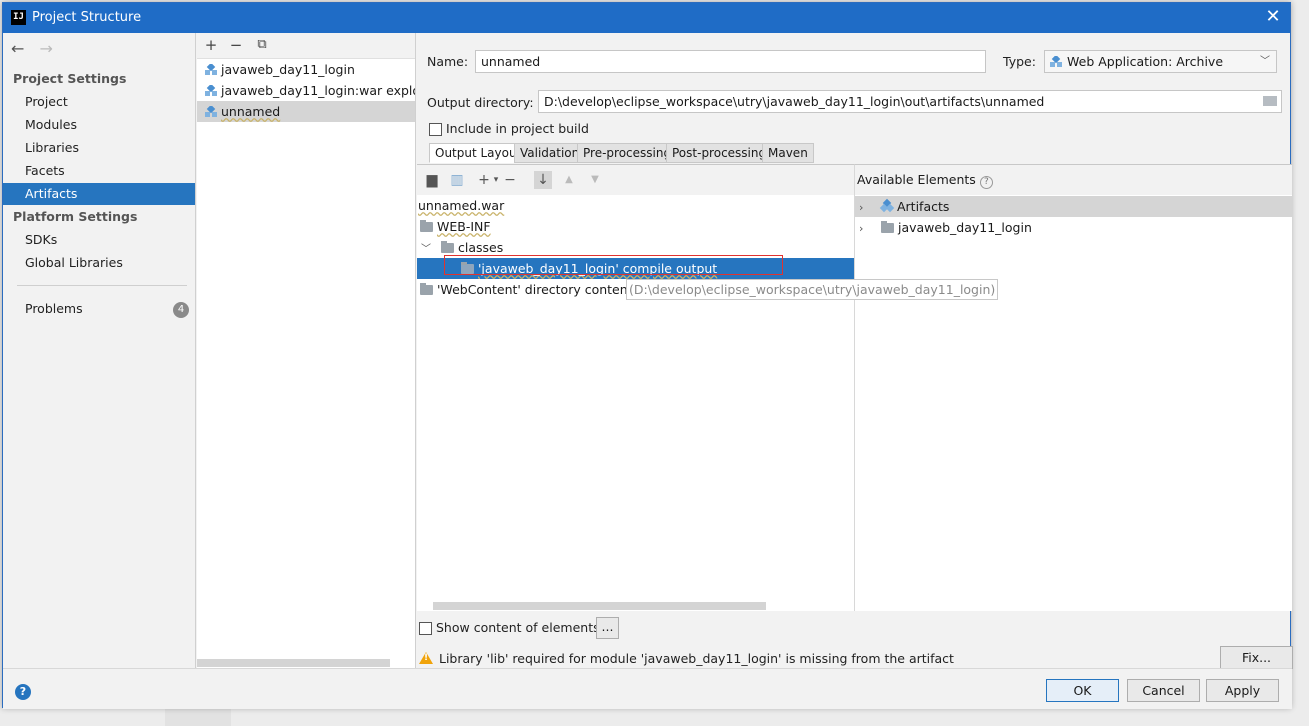 The width and height of the screenshot is (1309, 726). What do you see at coordinates (518, 627) in the screenshot?
I see `show-content-label: Show content of elements` at bounding box center [518, 627].